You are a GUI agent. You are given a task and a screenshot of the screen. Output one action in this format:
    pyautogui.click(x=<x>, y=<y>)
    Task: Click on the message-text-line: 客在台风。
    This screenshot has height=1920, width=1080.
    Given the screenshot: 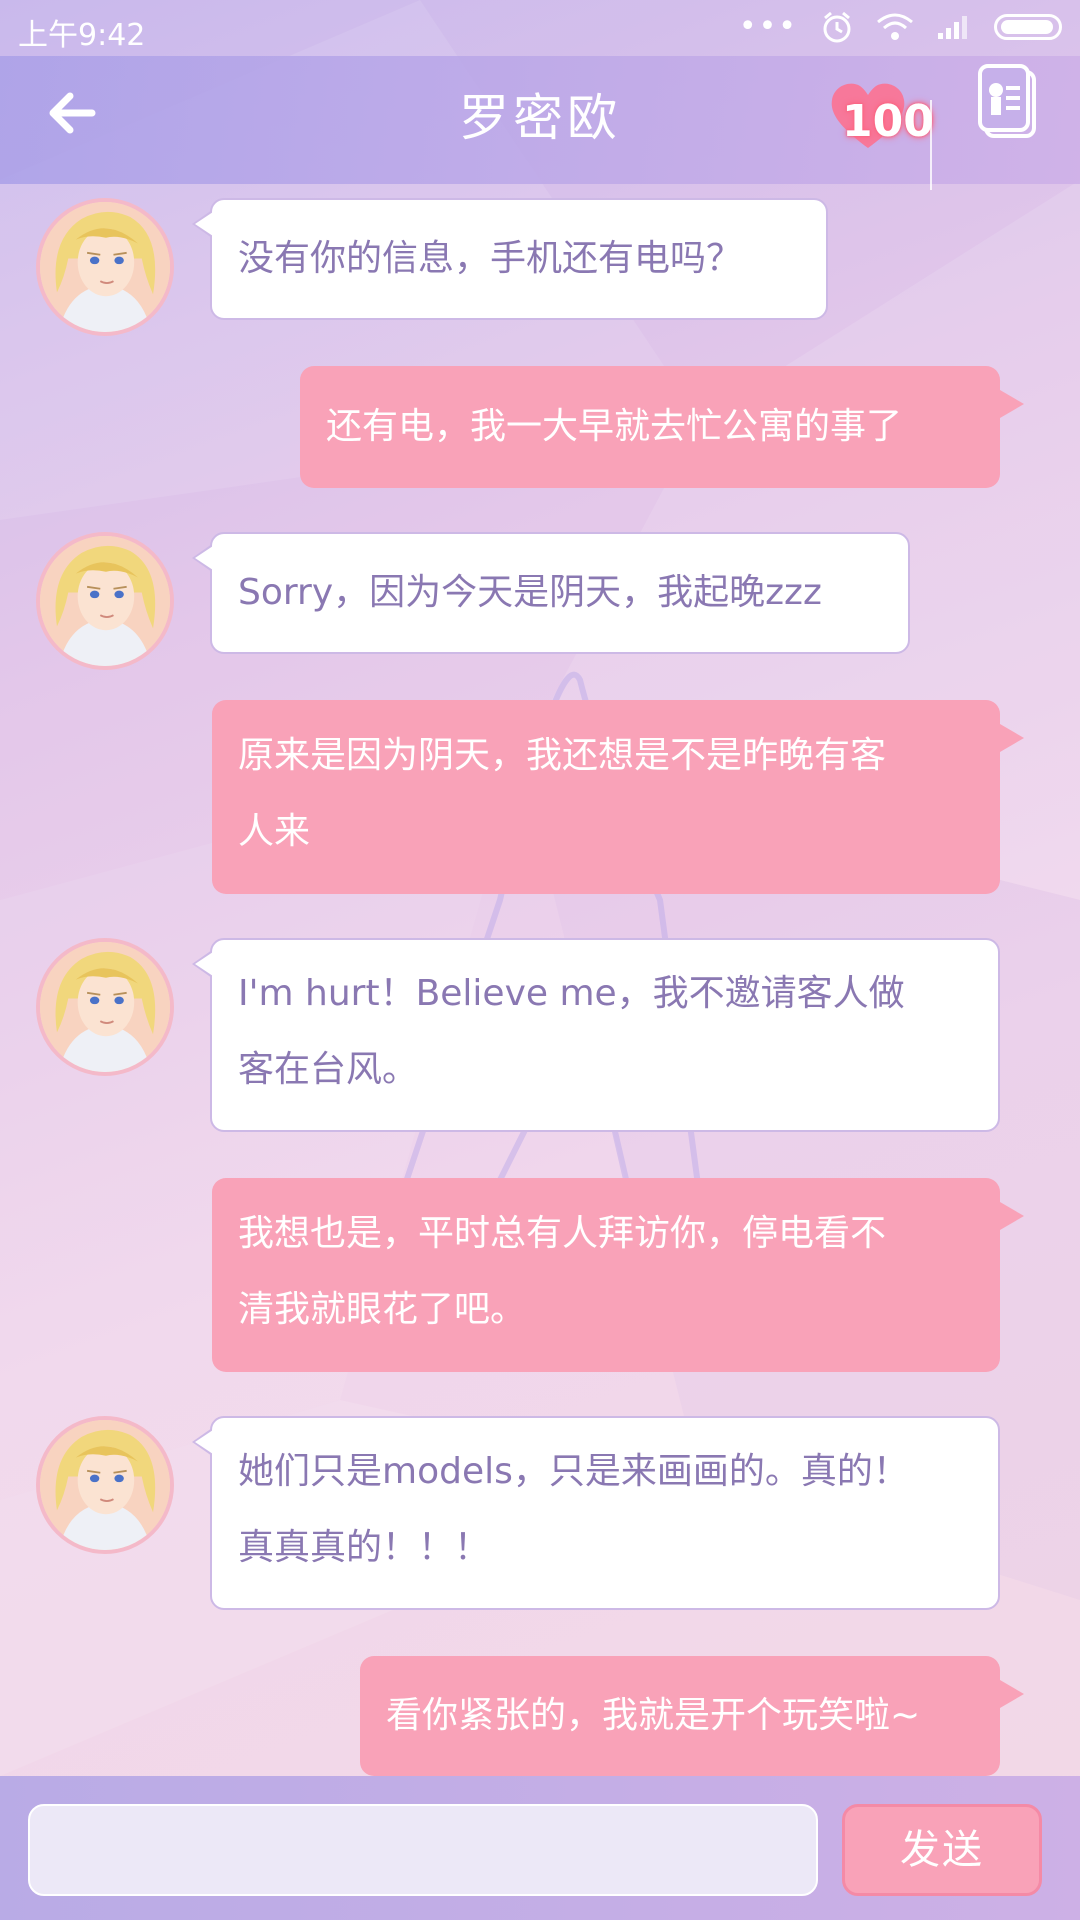 What is the action you would take?
    pyautogui.click(x=328, y=1069)
    